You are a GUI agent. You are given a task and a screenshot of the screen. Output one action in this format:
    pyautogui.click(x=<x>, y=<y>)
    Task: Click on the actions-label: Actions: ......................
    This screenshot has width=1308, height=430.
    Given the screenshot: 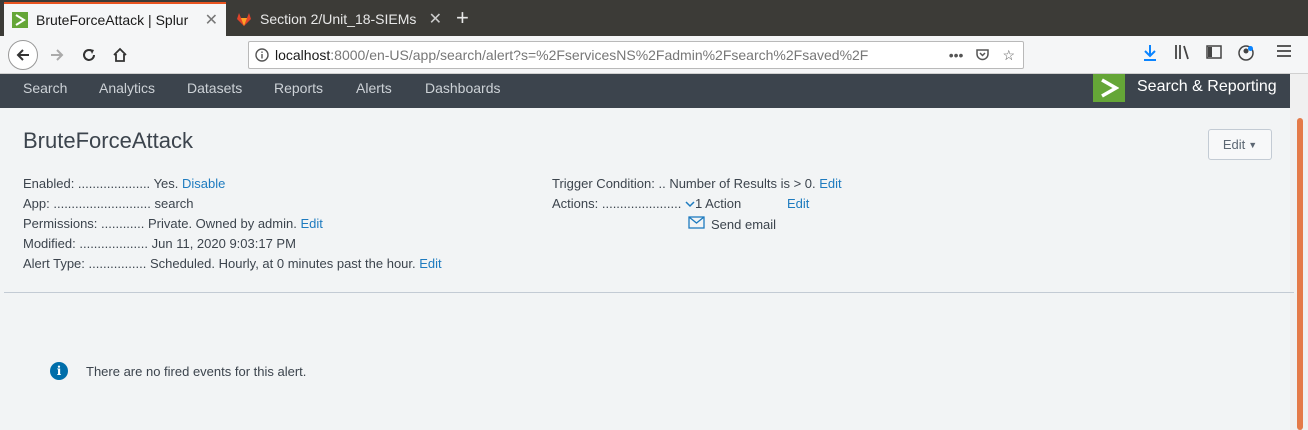 What is the action you would take?
    pyautogui.click(x=617, y=203)
    